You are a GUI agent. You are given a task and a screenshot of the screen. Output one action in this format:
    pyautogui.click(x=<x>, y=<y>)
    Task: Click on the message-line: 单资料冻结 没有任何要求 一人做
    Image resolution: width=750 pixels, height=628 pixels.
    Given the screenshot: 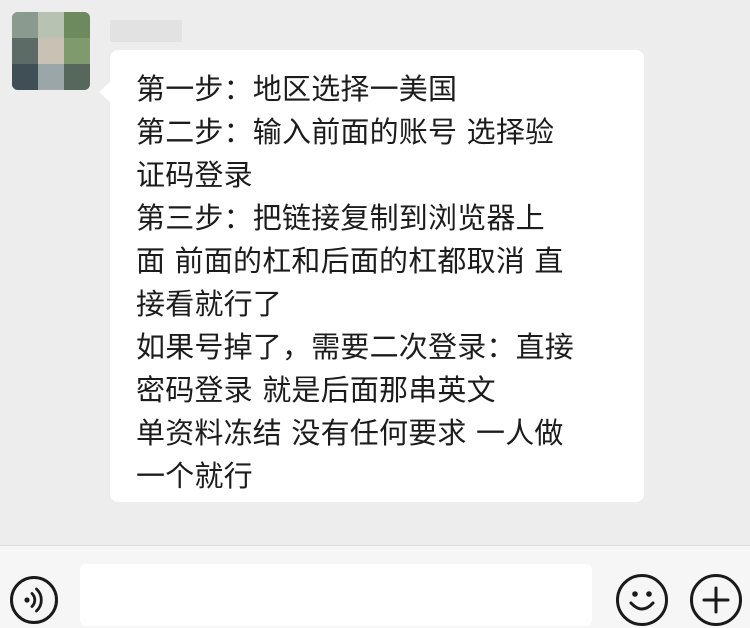 What is the action you would take?
    pyautogui.click(x=350, y=433)
    